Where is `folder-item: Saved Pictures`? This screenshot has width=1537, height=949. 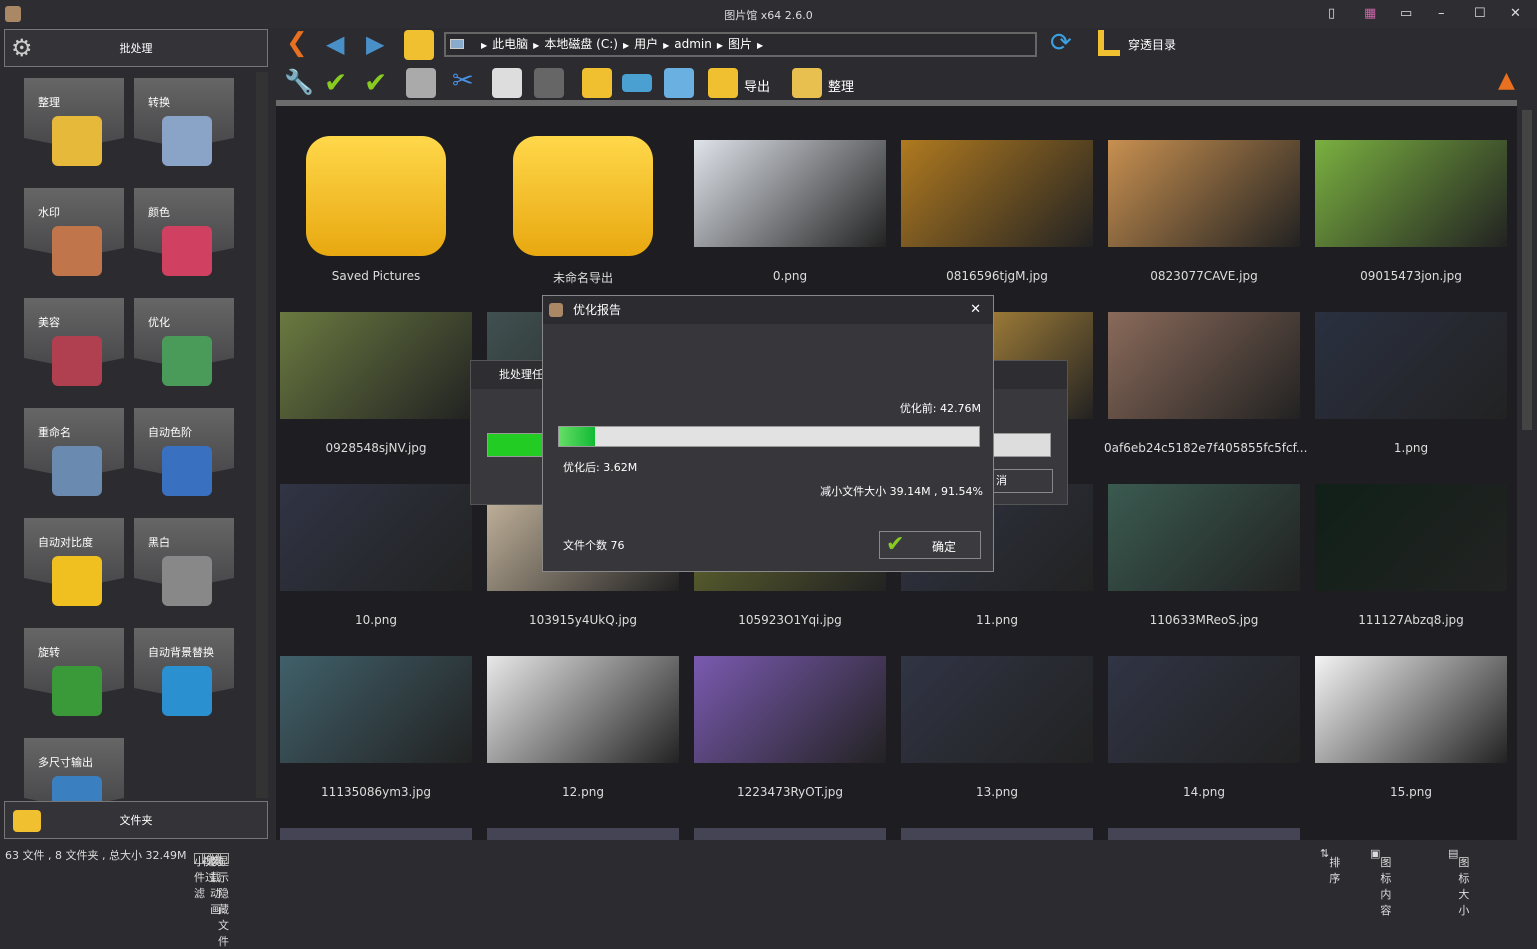 folder-item: Saved Pictures is located at coordinates (379, 194).